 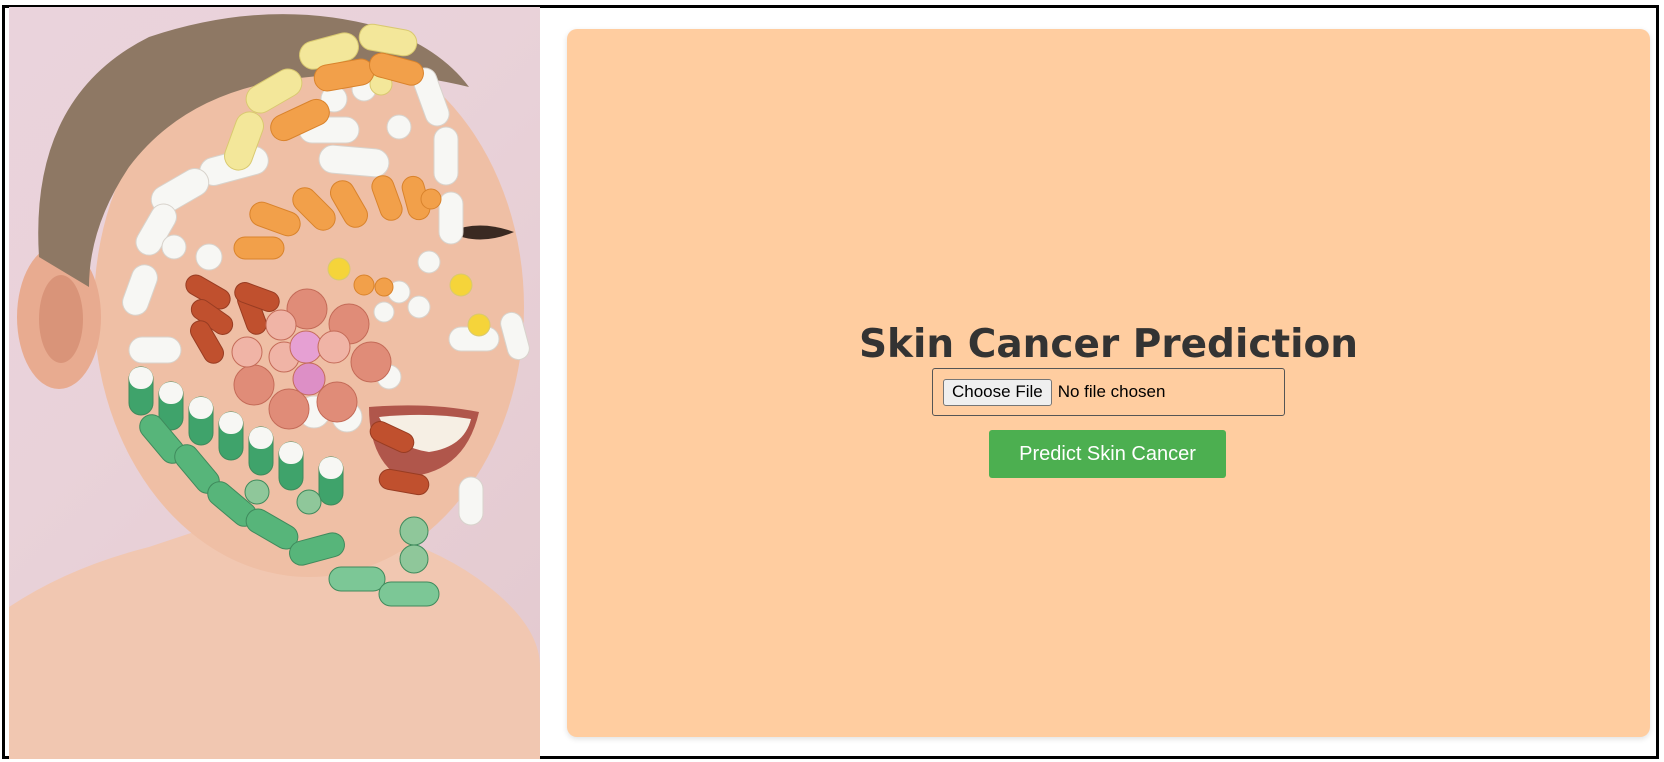 I want to click on choose-file-button: Choose File, so click(x=997, y=392).